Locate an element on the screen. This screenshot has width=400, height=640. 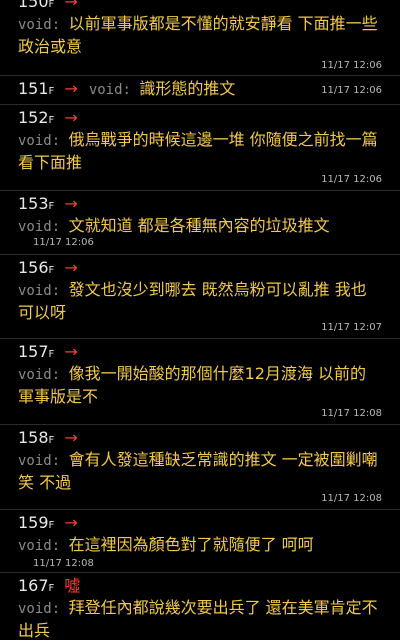
floor-line: 158F → is located at coordinates (48, 438).